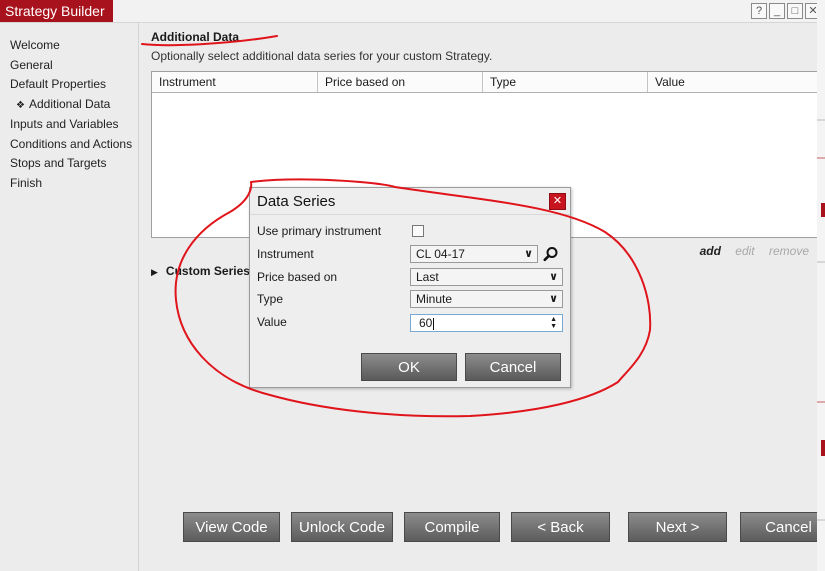  What do you see at coordinates (272, 322) in the screenshot?
I see `value-label: Value` at bounding box center [272, 322].